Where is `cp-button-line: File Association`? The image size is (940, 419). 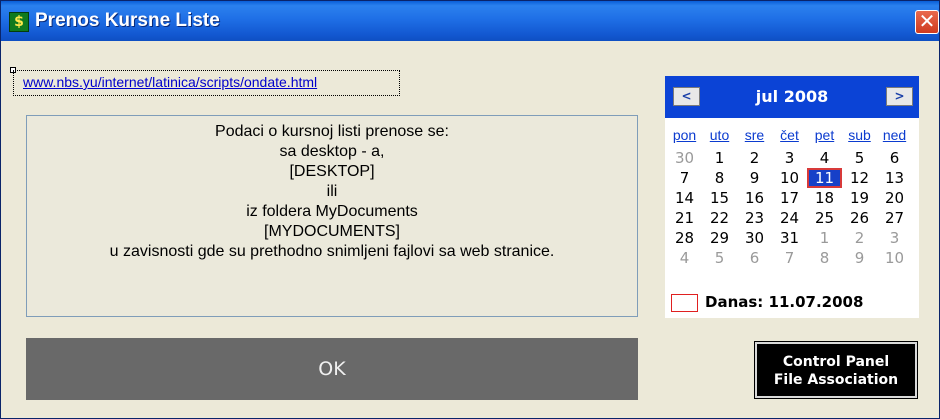 cp-button-line: File Association is located at coordinates (836, 380).